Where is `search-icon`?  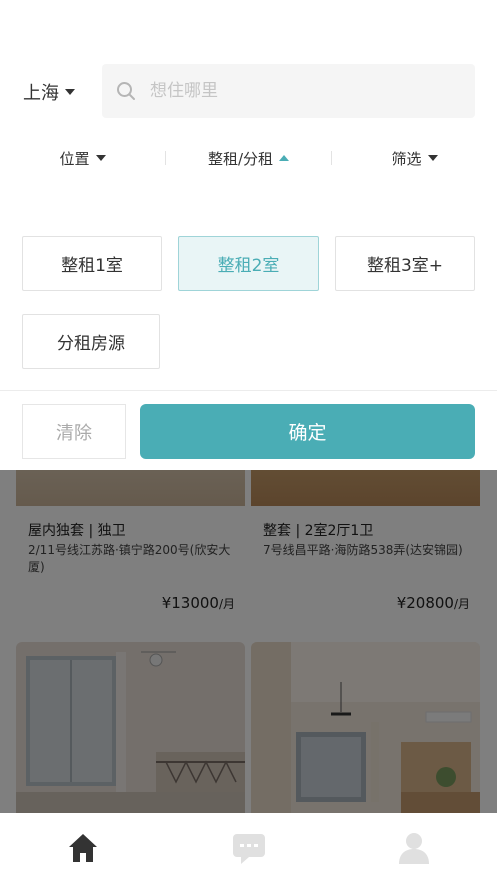
search-icon is located at coordinates (126, 91).